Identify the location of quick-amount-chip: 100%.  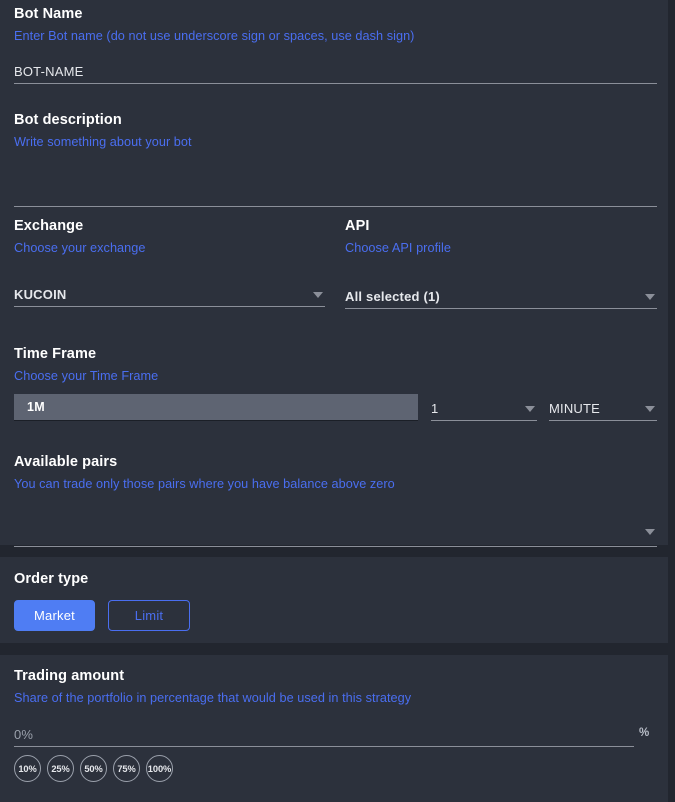
(159, 768).